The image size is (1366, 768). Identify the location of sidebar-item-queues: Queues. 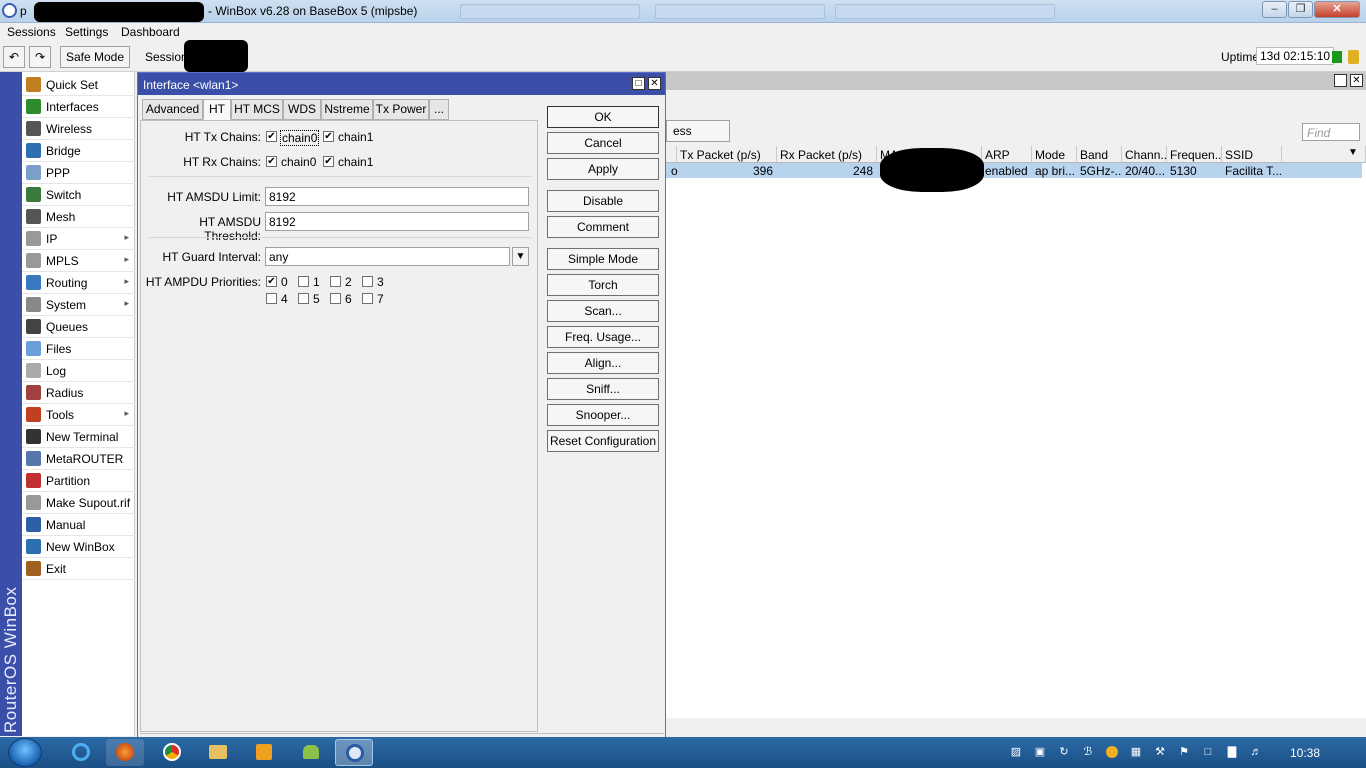
(78, 327).